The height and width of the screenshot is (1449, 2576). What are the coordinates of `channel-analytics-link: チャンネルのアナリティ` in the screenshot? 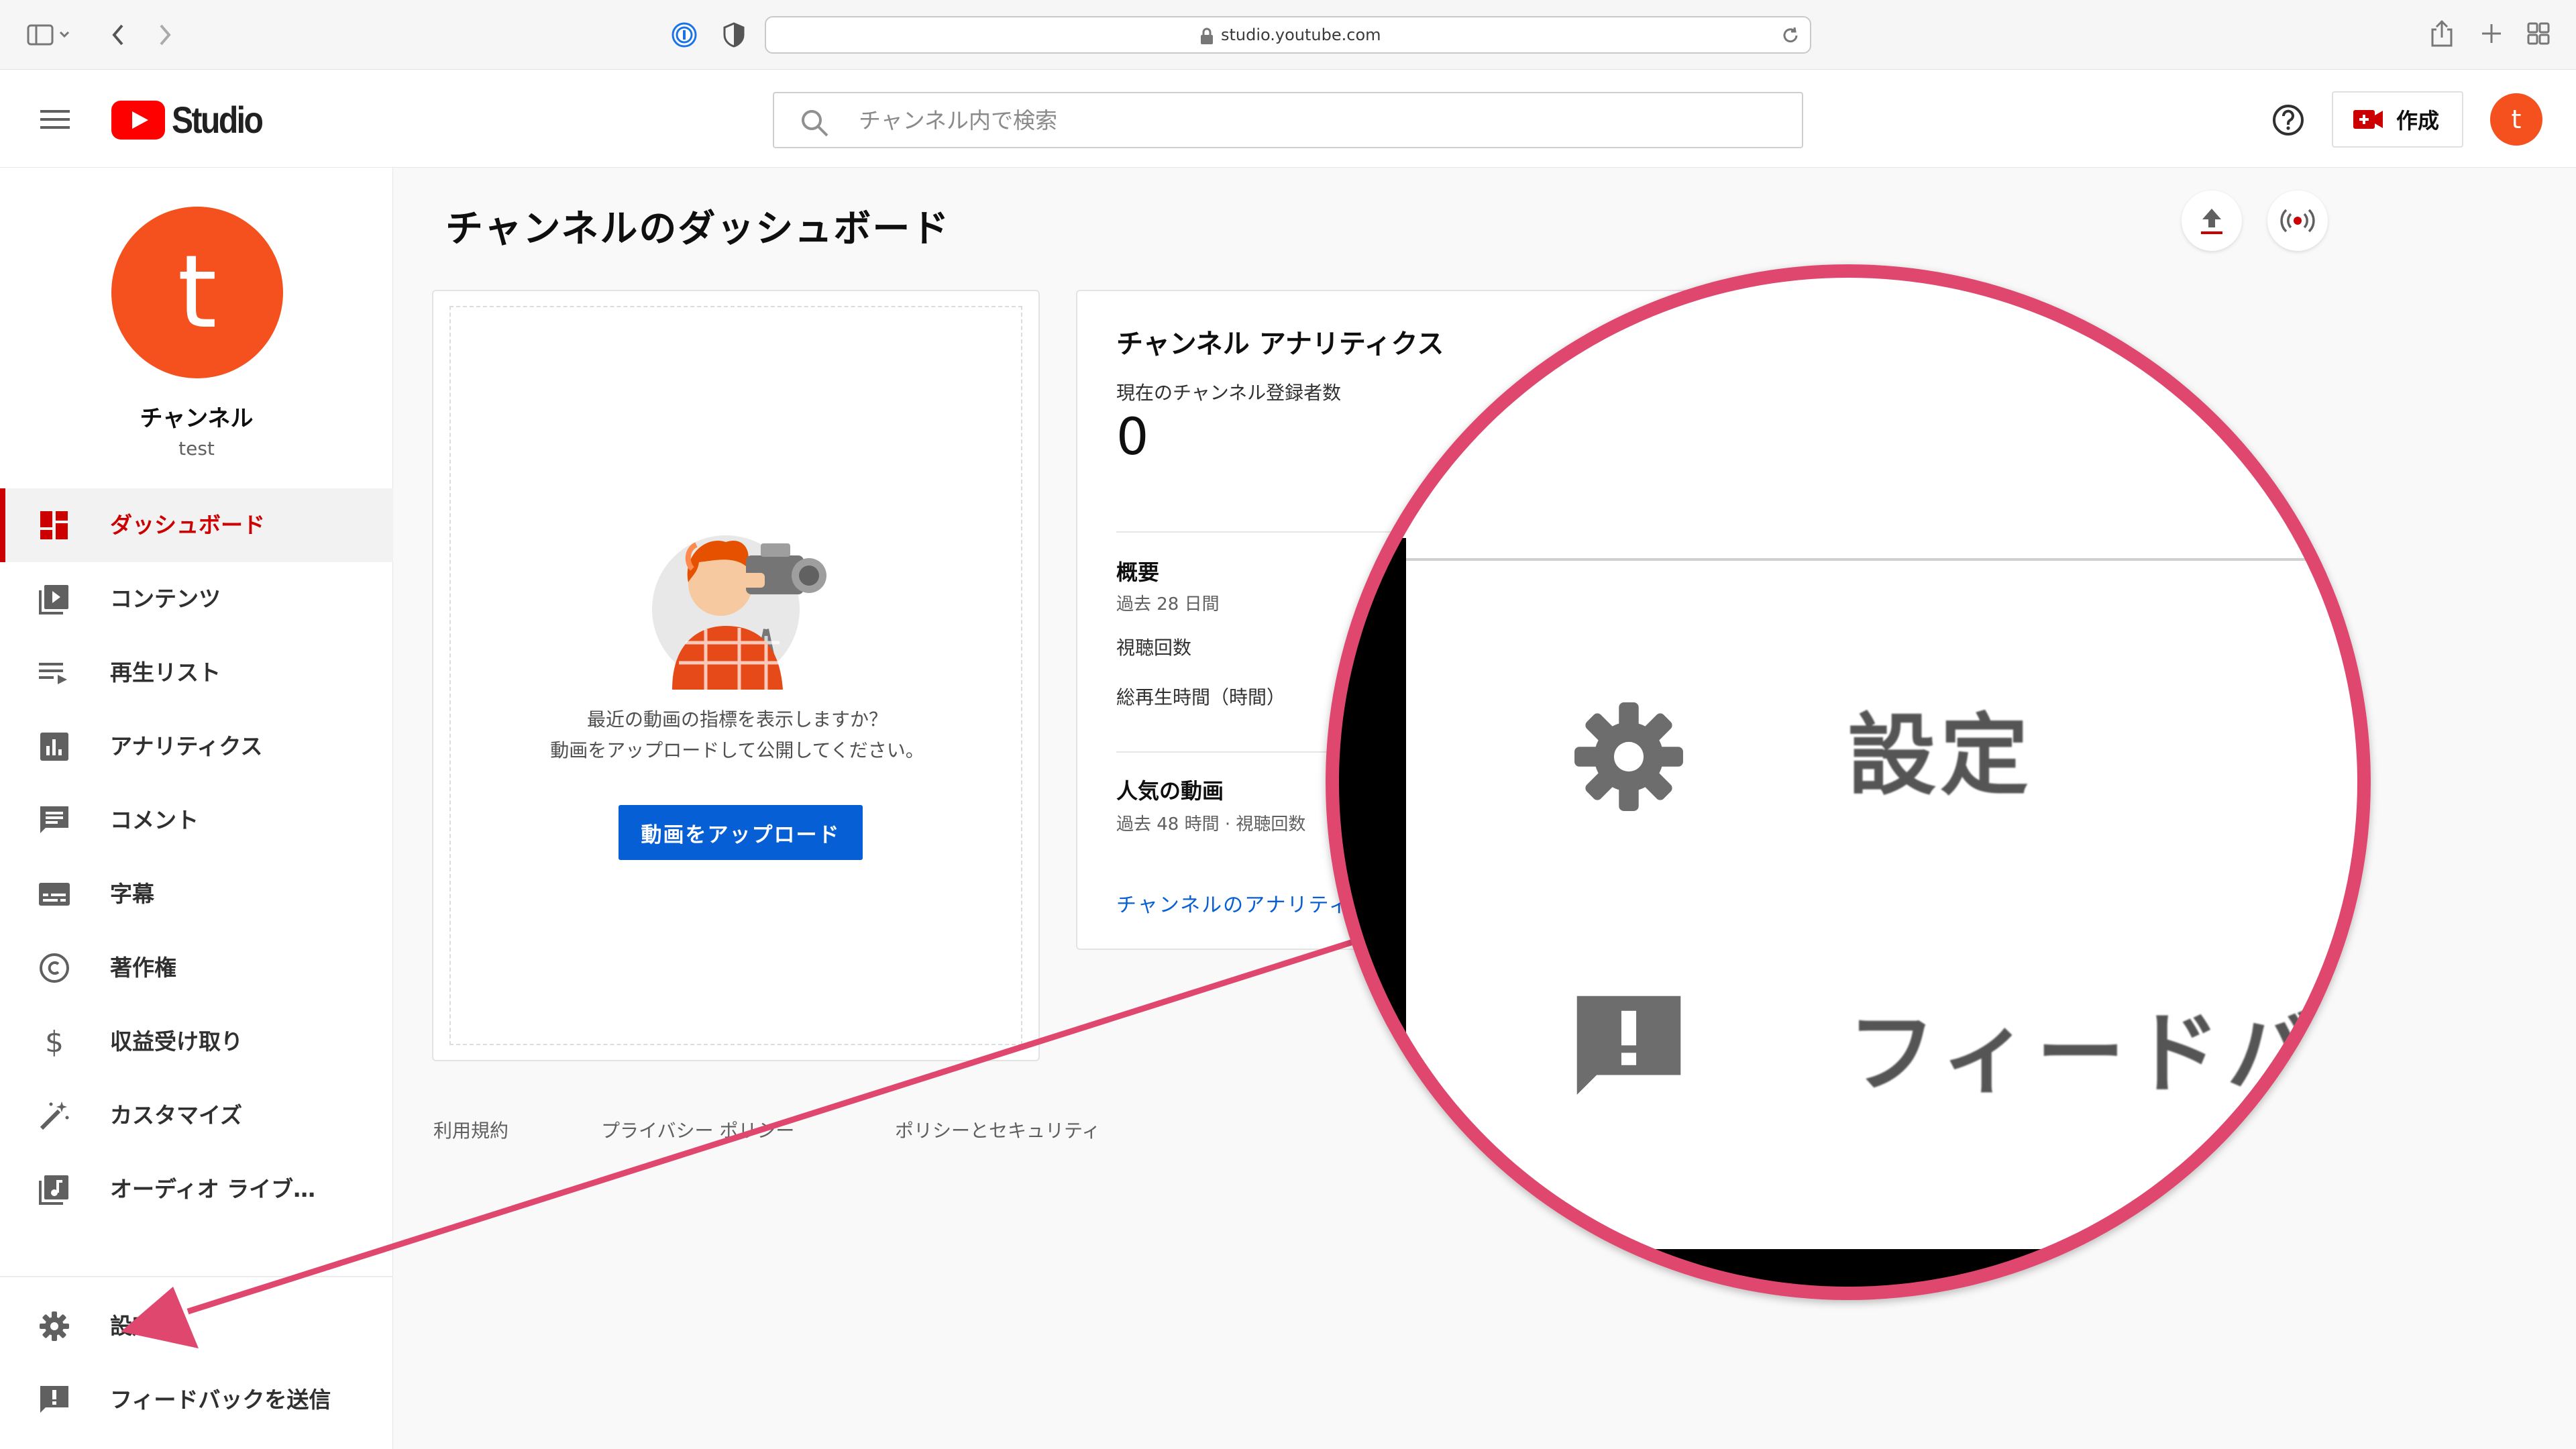 It's located at (1233, 903).